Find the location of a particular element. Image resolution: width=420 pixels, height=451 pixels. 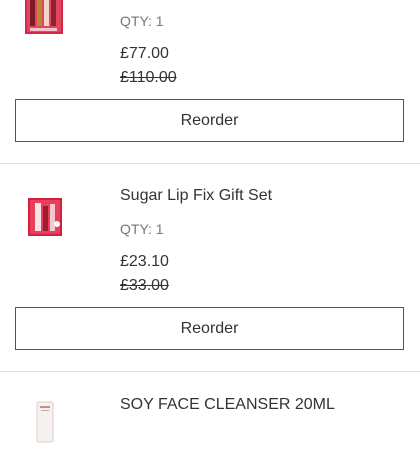

lip-fix-gift-set-image is located at coordinates (45, 217).